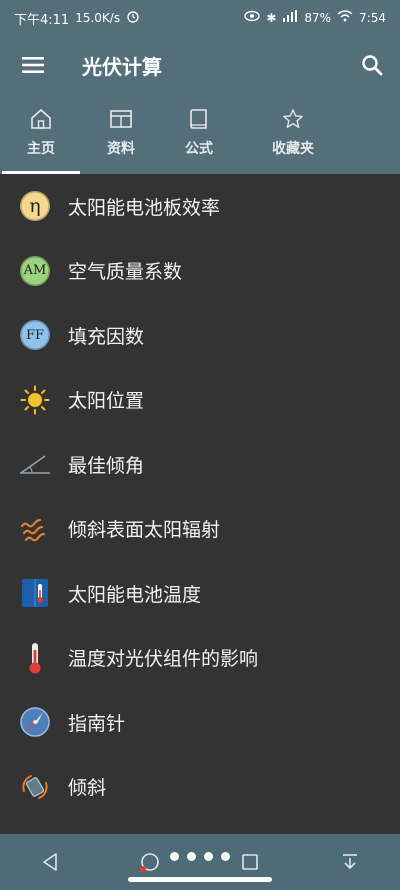 The width and height of the screenshot is (400, 890). Describe the element at coordinates (200, 879) in the screenshot. I see `home-indicator` at that location.